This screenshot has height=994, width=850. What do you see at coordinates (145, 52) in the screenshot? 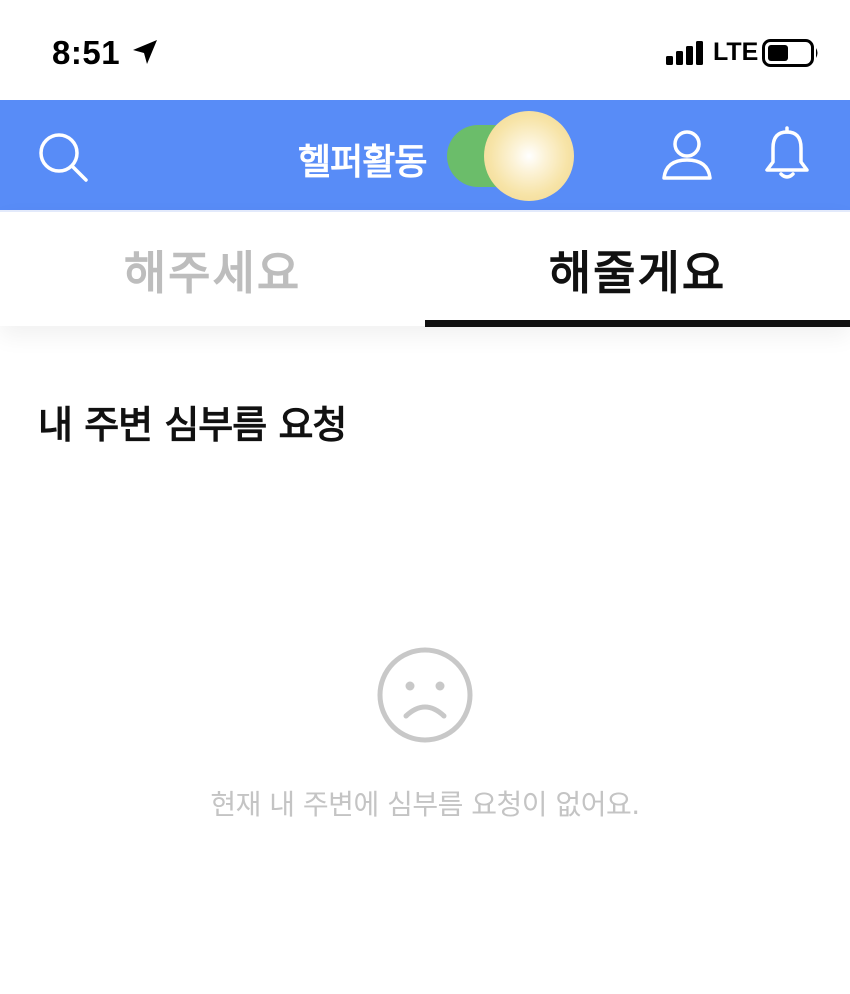
I see `location-arrow-icon` at bounding box center [145, 52].